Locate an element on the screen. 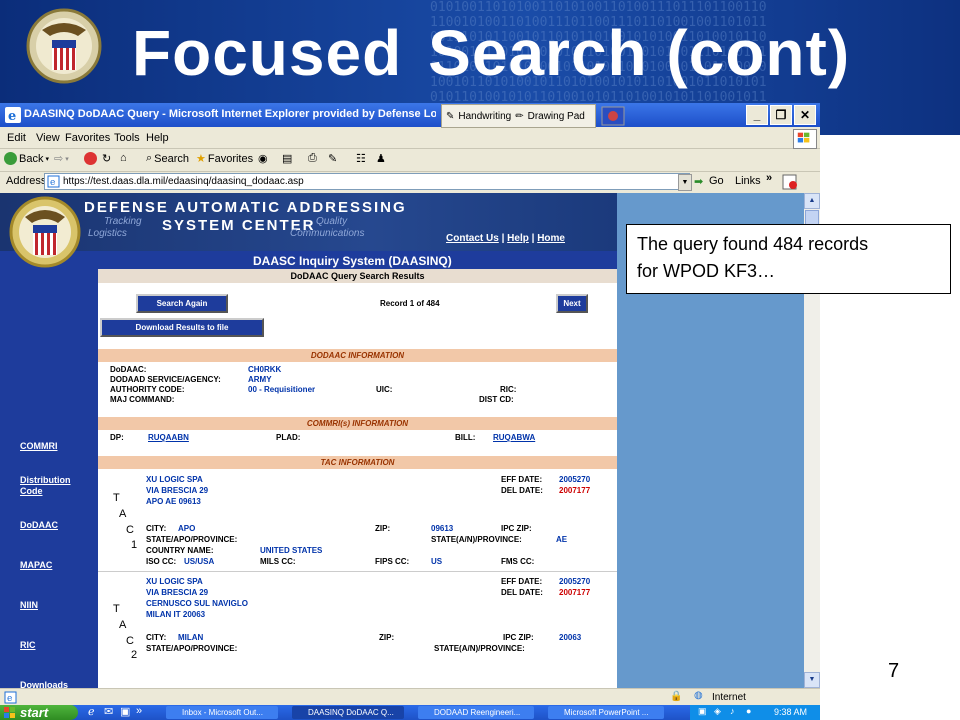 Image resolution: width=960 pixels, height=720 pixels. tac2-state-an-label: STATE(A/N)/PROVINCE: is located at coordinates (479, 648).